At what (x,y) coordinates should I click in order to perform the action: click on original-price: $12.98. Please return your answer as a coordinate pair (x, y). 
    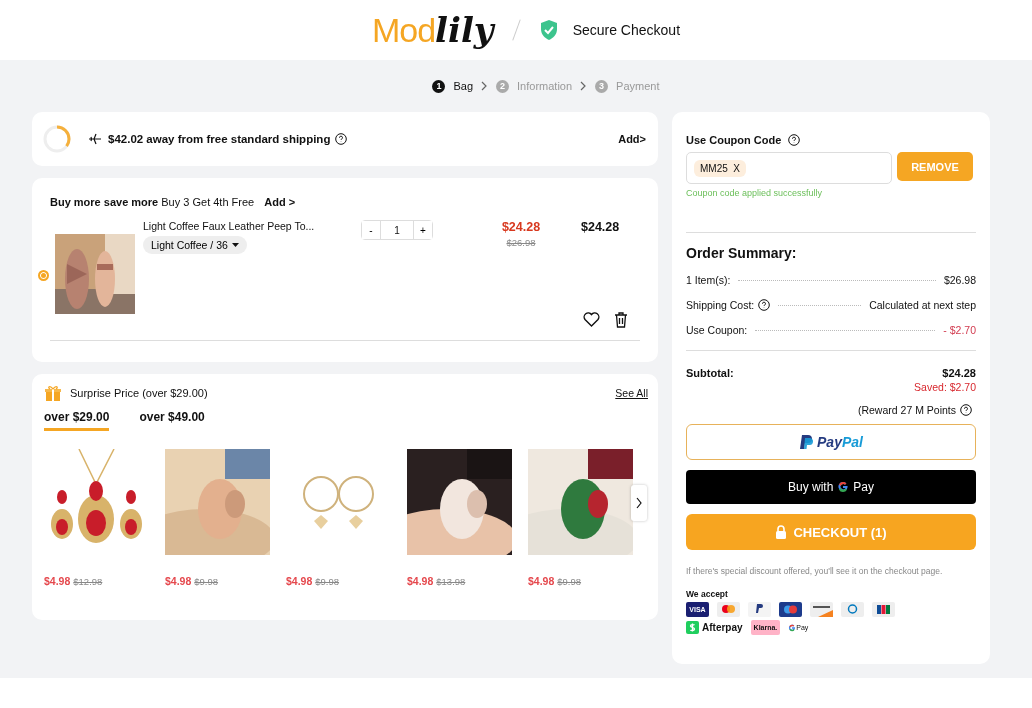
    Looking at the image, I should click on (88, 581).